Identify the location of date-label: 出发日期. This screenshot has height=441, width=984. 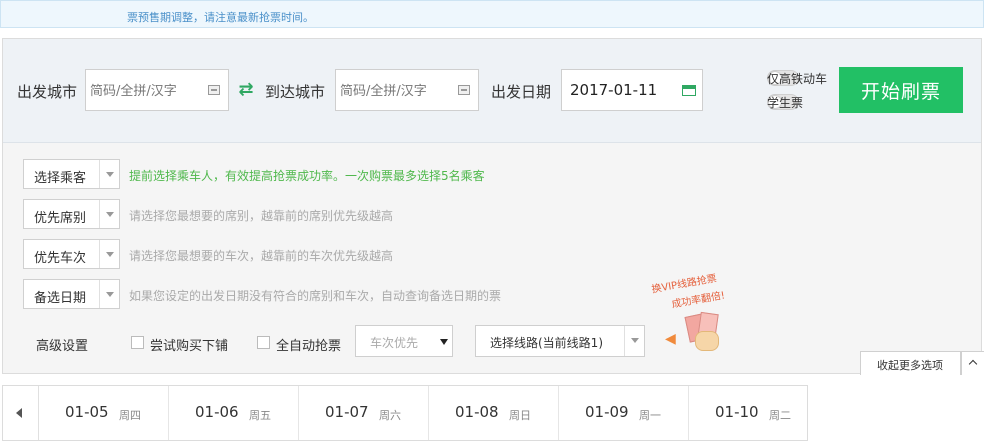
(521, 92).